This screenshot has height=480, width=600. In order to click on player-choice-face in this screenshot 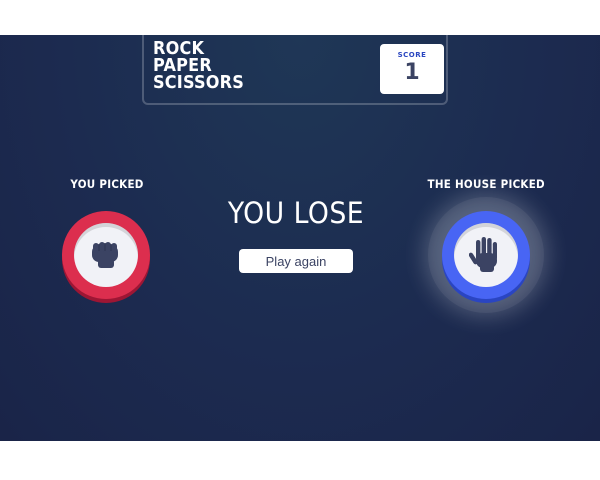, I will do `click(106, 255)`.